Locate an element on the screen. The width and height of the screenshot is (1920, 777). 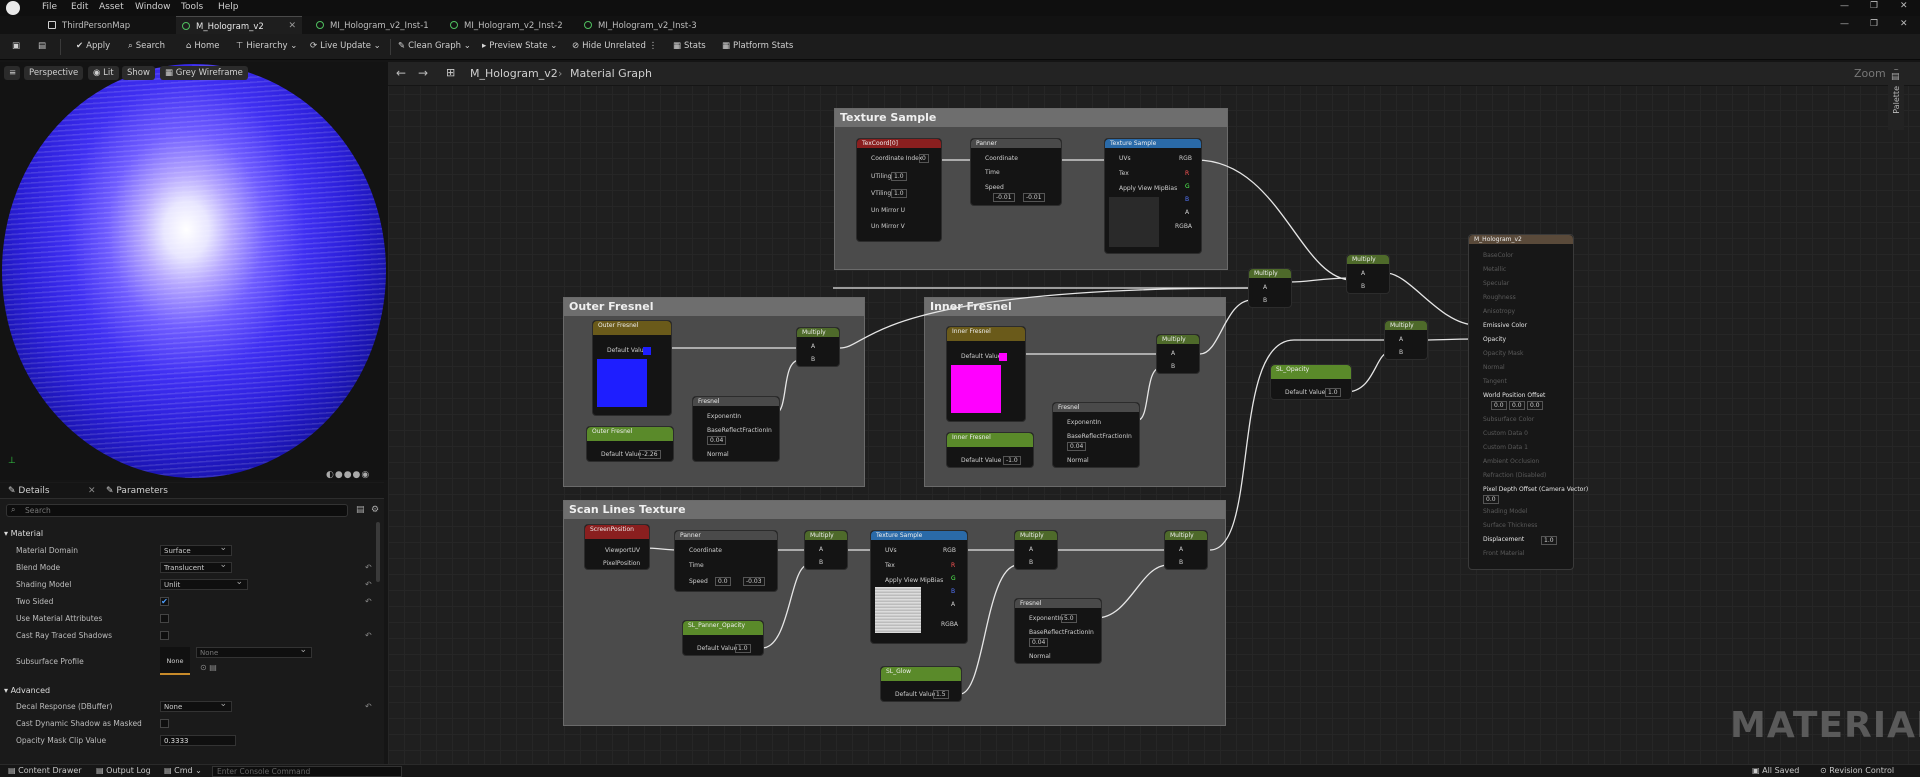
pin-value: 1.5 is located at coordinates (941, 694).